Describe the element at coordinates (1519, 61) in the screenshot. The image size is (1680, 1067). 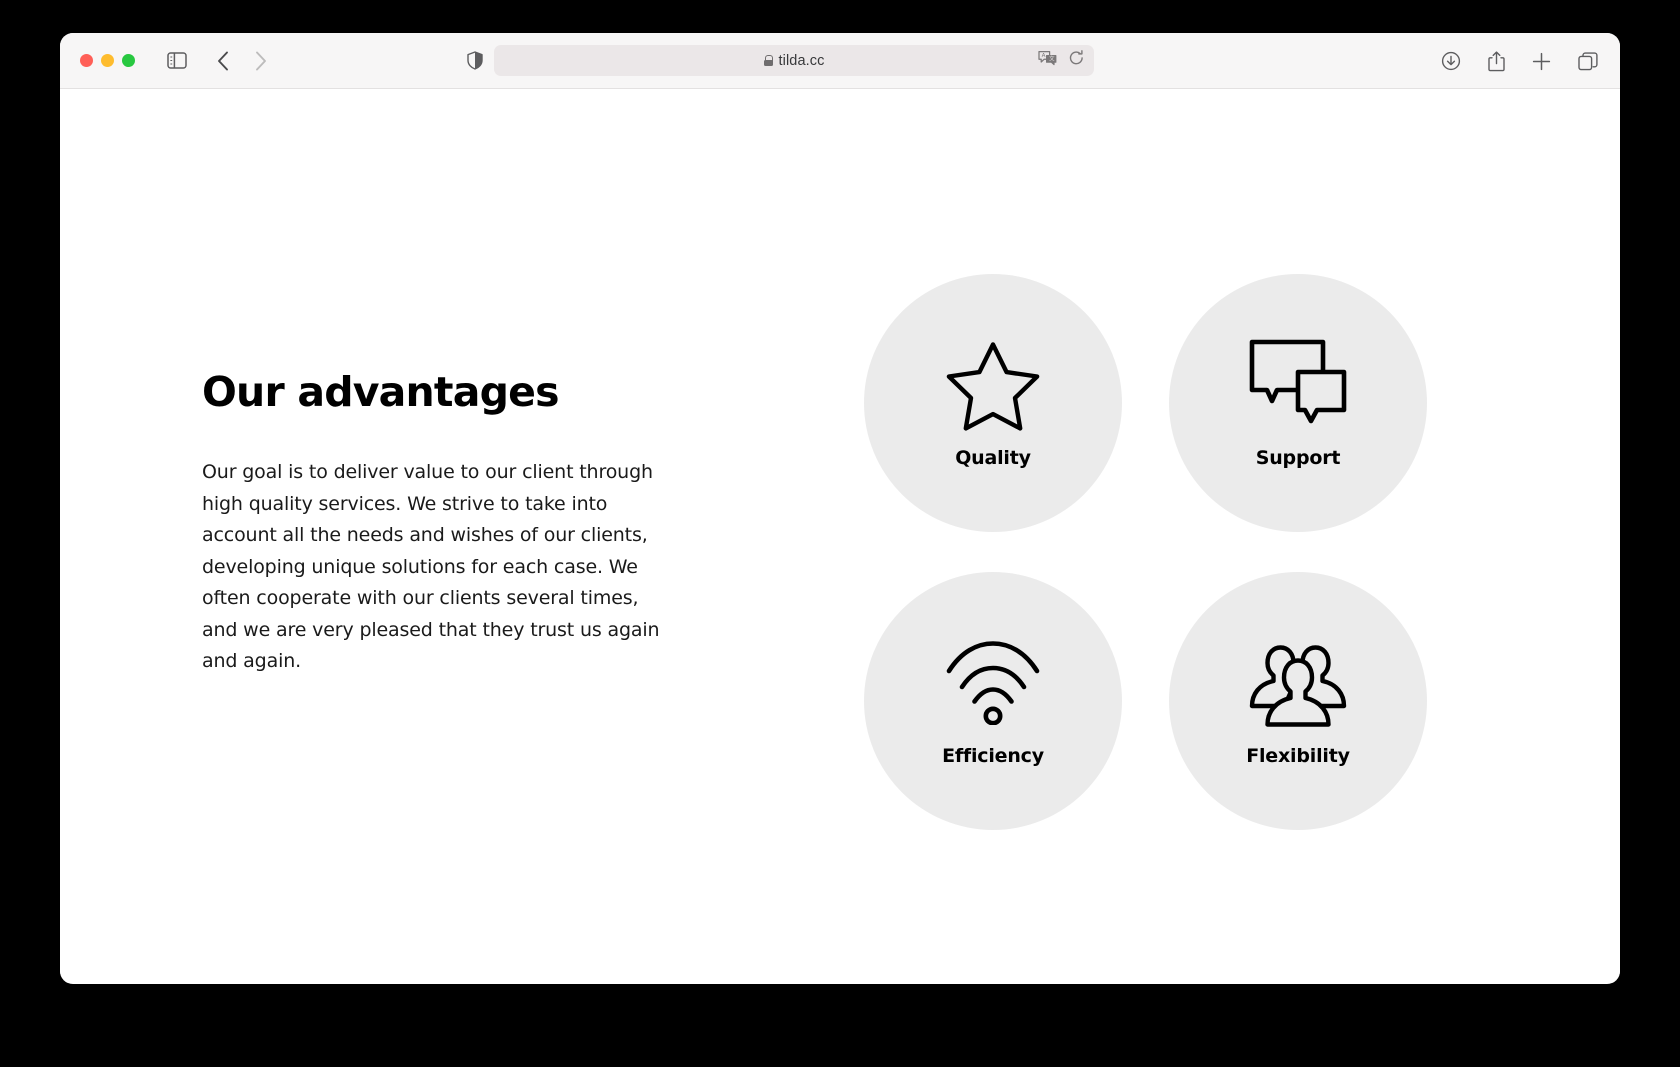
I see `toolbar-right-actions` at that location.